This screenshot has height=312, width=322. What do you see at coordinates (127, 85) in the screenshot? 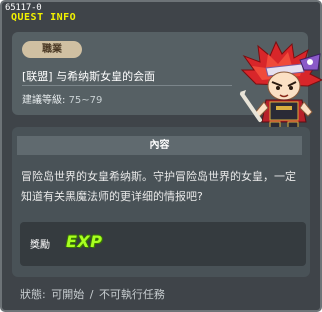
I see `divider` at bounding box center [127, 85].